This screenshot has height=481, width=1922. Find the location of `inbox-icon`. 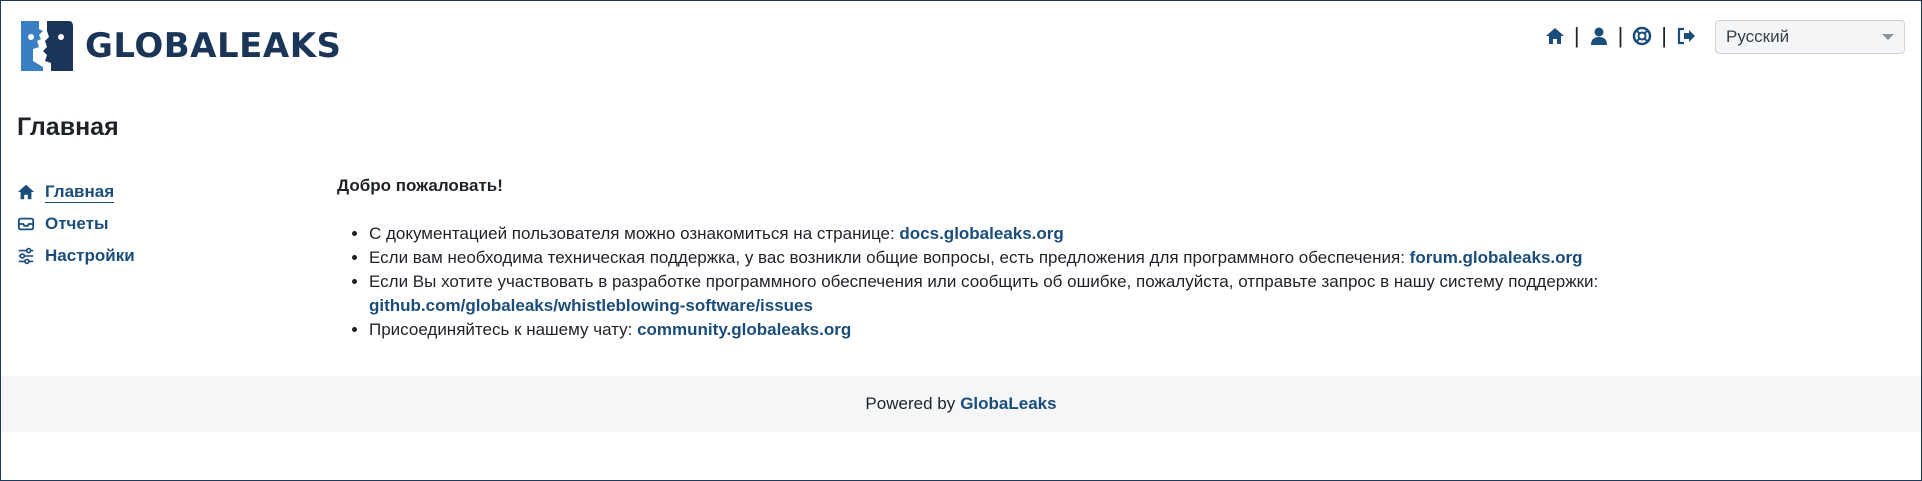

inbox-icon is located at coordinates (26, 224).